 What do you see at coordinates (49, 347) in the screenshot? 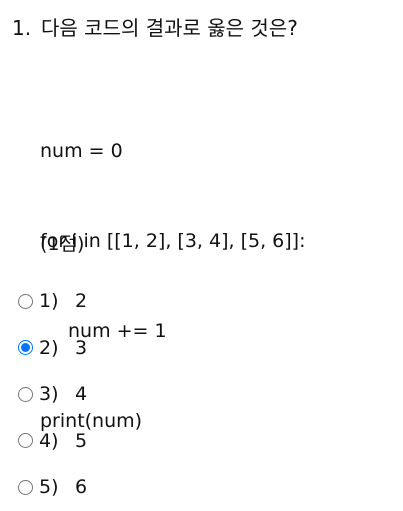
I see `option-label: 2)` at bounding box center [49, 347].